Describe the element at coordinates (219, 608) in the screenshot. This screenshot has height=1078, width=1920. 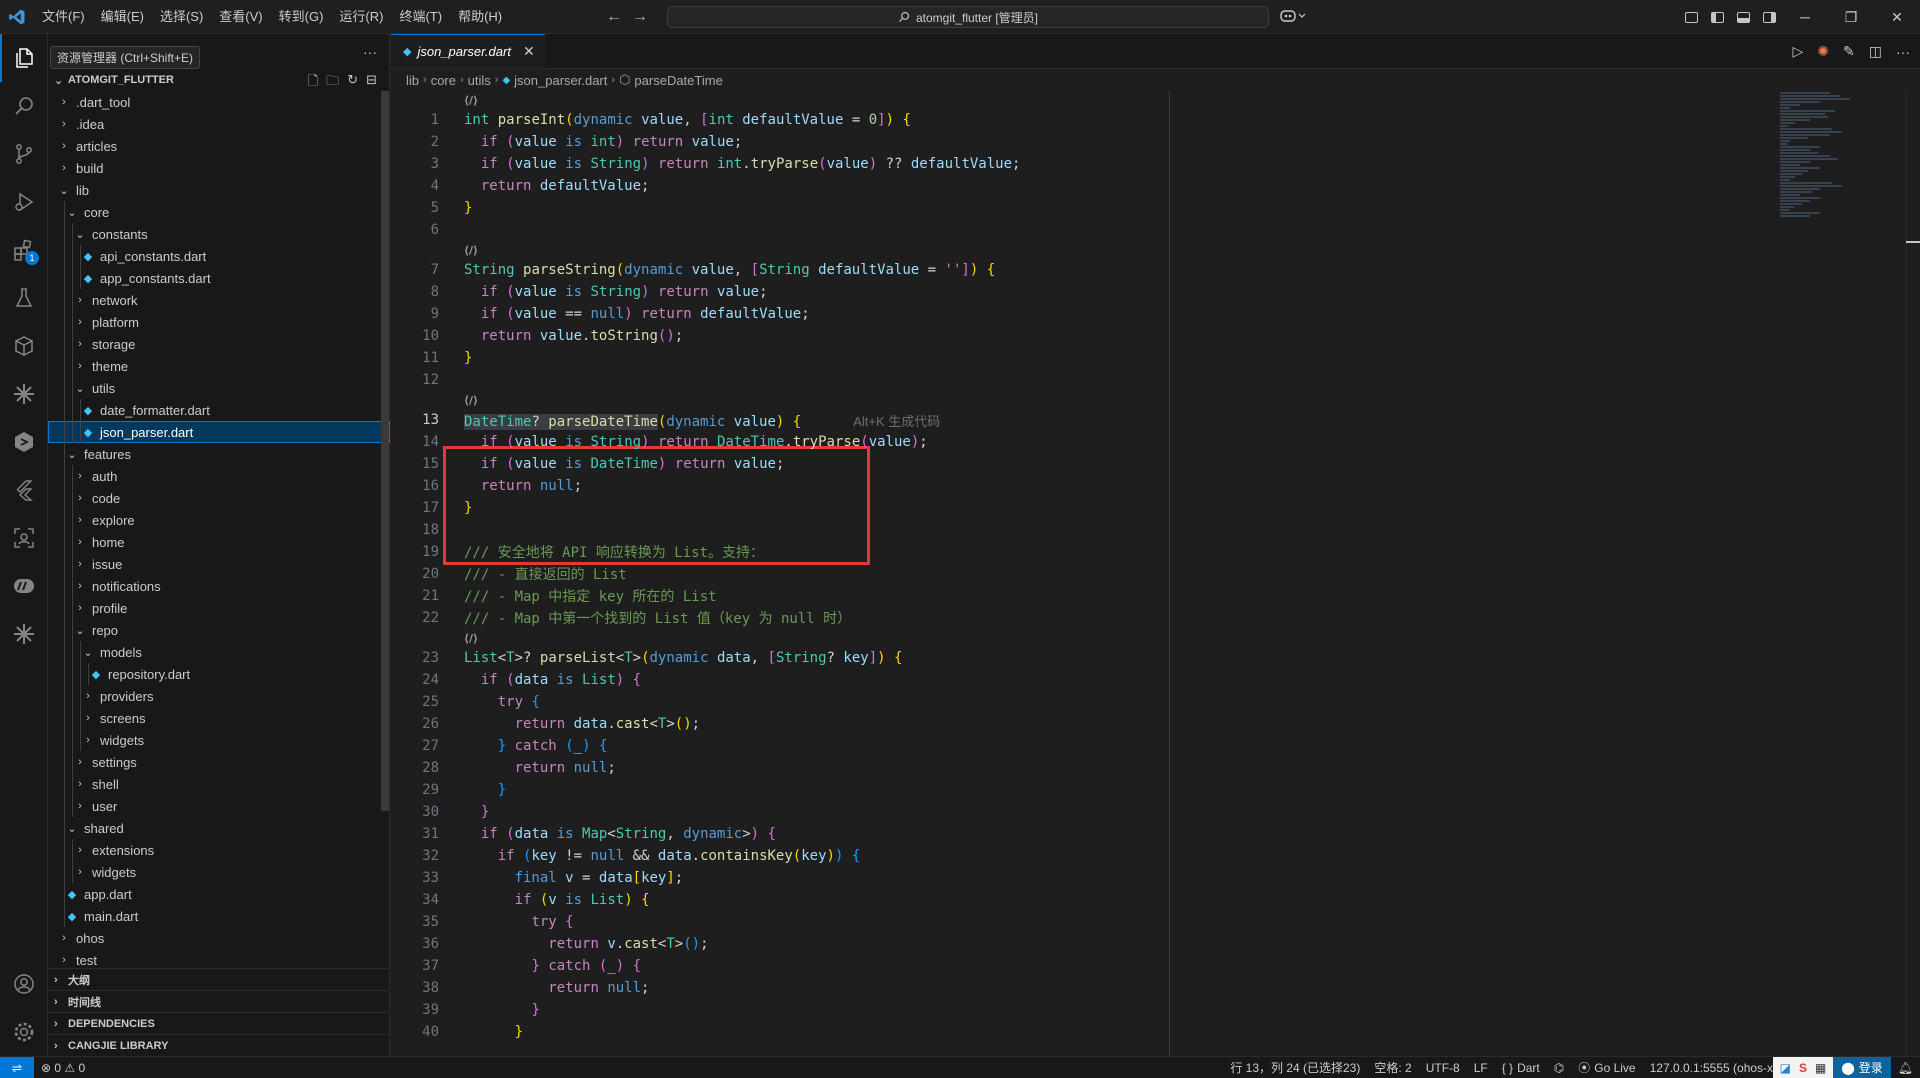
I see `tree-folder: › profile` at that location.